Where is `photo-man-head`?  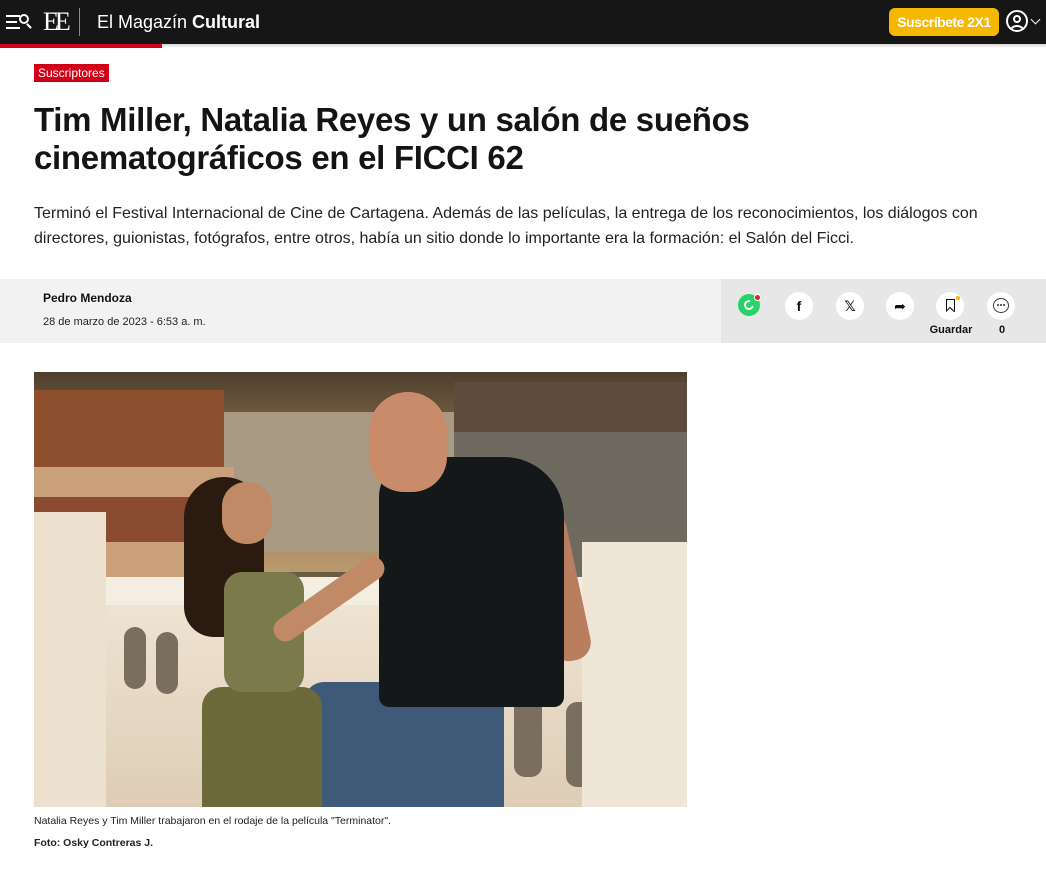 photo-man-head is located at coordinates (408, 442).